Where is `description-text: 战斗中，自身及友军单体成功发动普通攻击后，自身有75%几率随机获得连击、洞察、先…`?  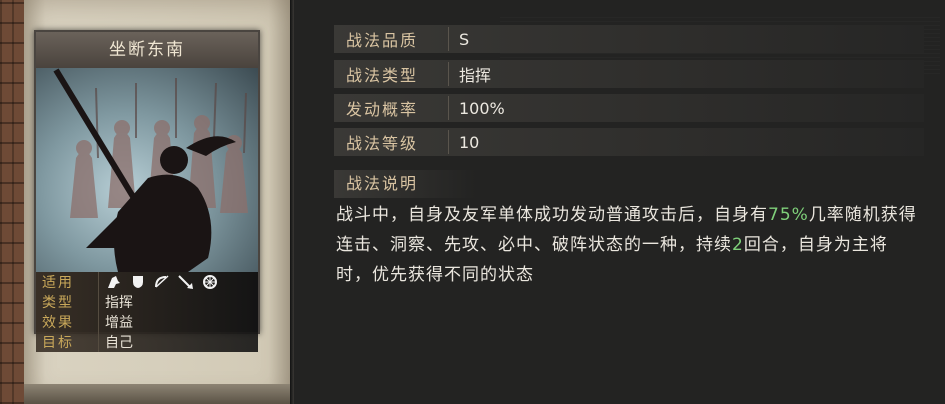 description-text: 战斗中，自身及友军单体成功发动普通攻击后，自身有75%几率随机获得连击、洞察、先… is located at coordinates (628, 245).